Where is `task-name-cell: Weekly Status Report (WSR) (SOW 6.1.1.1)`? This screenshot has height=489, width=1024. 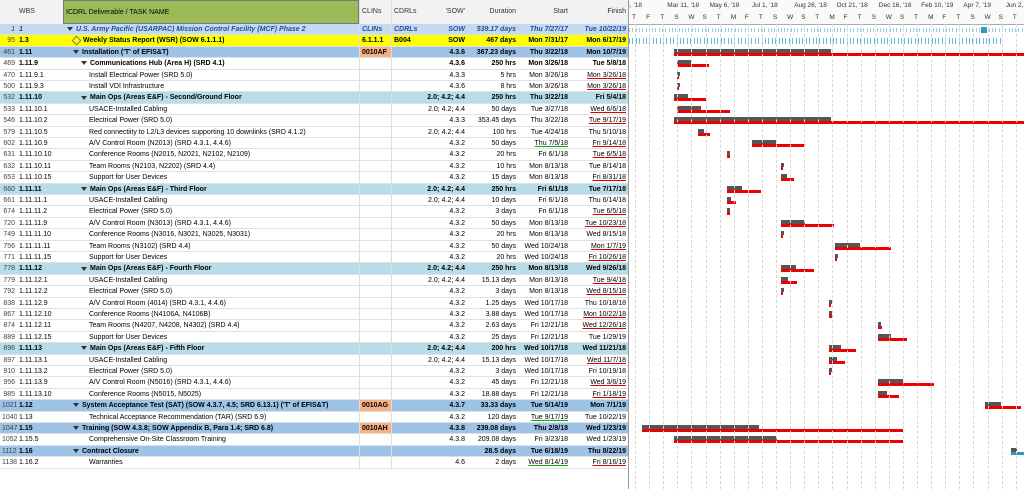
task-name-cell: Weekly Status Report (WSR) (SOW 6.1.1.1) is located at coordinates (211, 40).